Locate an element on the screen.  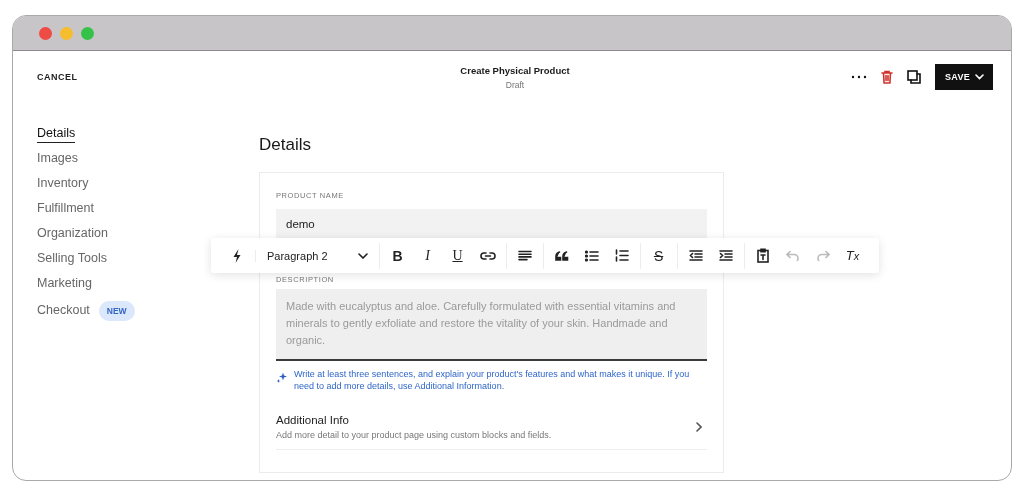
sidebar-item: Organization is located at coordinates (72, 234).